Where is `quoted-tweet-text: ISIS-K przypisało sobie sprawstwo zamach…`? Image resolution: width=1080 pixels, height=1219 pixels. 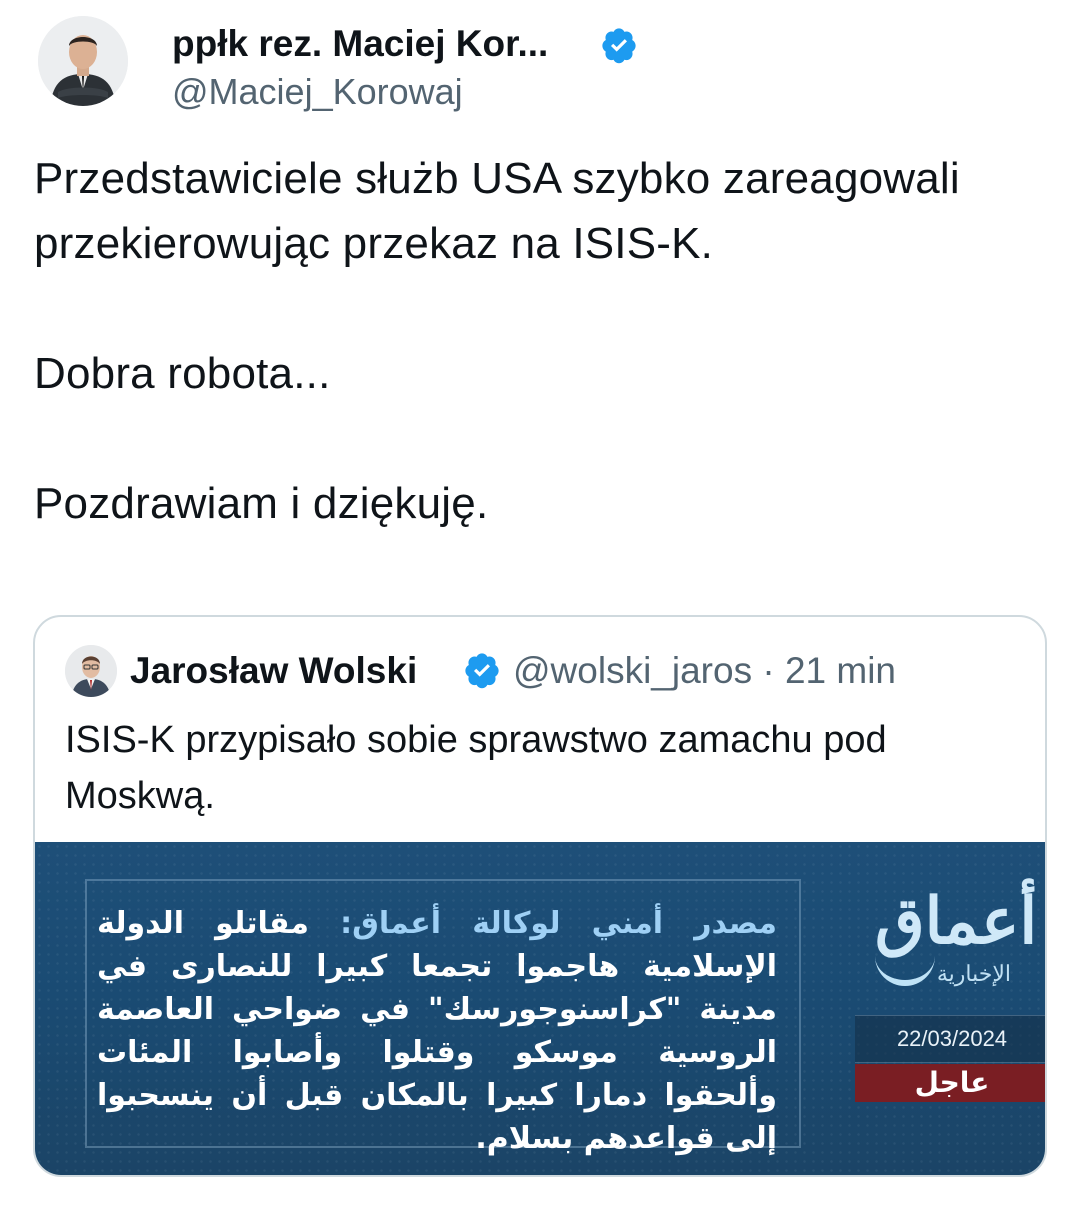 quoted-tweet-text: ISIS-K przypisało sobie sprawstwo zamach… is located at coordinates (476, 768).